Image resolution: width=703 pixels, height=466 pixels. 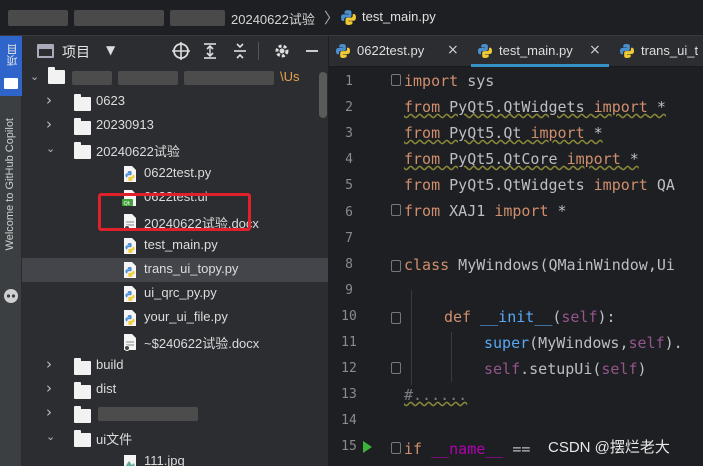 I want to click on run-icon, so click(x=367, y=447).